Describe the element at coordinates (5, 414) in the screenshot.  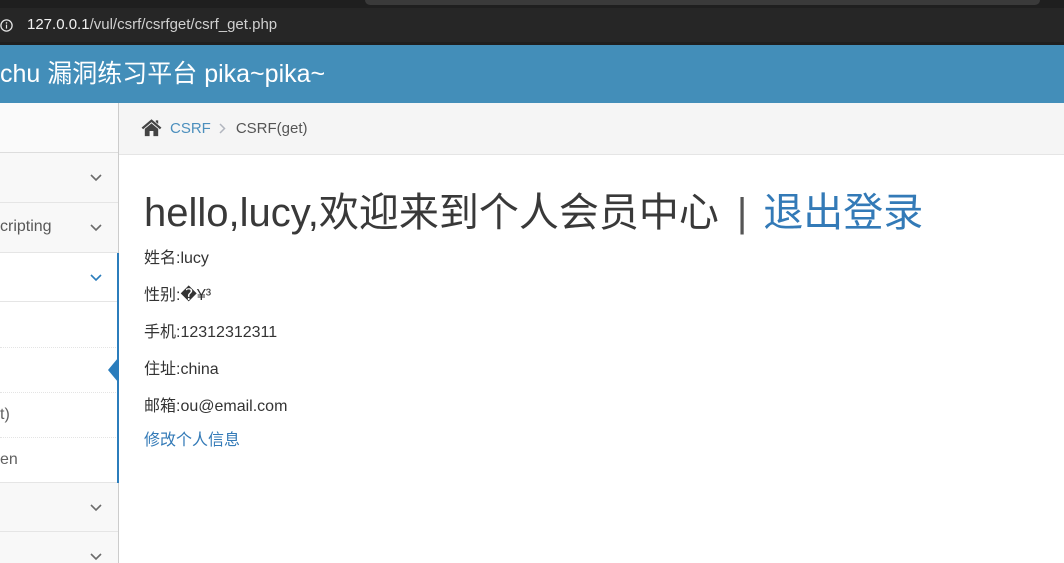
I see `sidebar-subitem-label: t)` at that location.